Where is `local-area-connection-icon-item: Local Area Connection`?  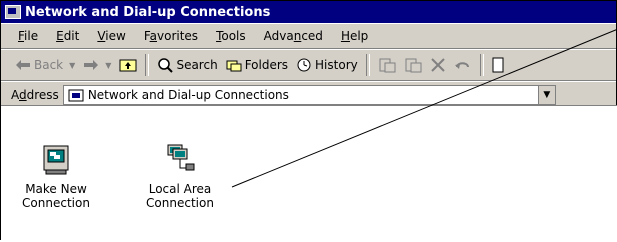
local-area-connection-icon-item: Local Area Connection is located at coordinates (180, 177).